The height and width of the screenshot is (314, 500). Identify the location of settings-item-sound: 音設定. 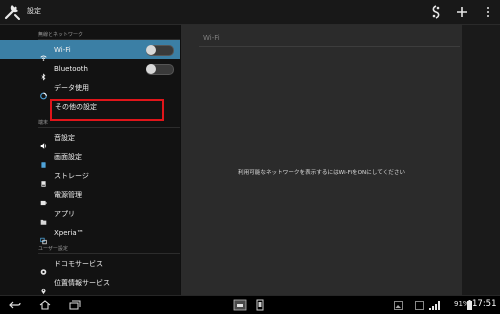
(90, 138).